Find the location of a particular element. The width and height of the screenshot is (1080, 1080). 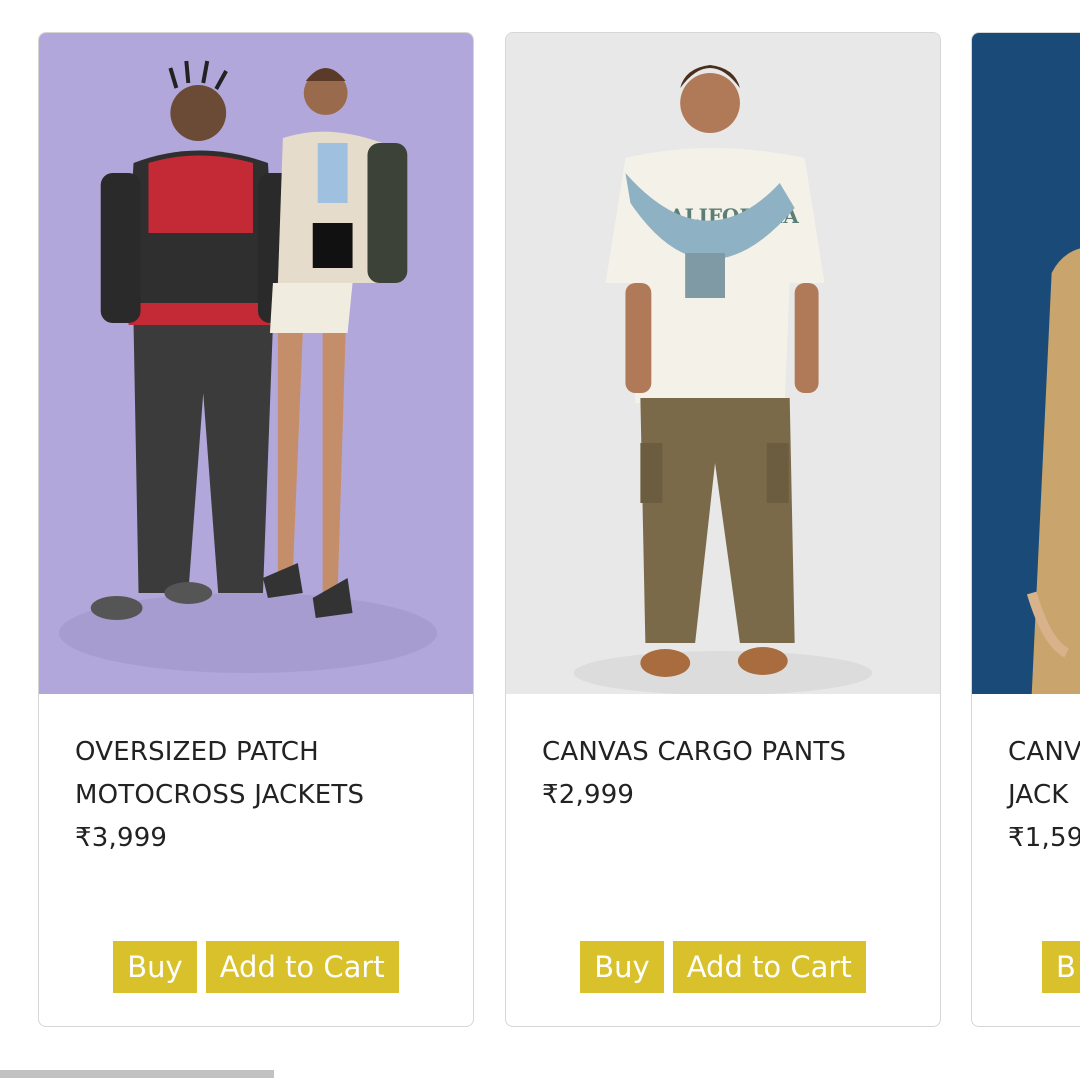

product-image is located at coordinates (1026, 363).